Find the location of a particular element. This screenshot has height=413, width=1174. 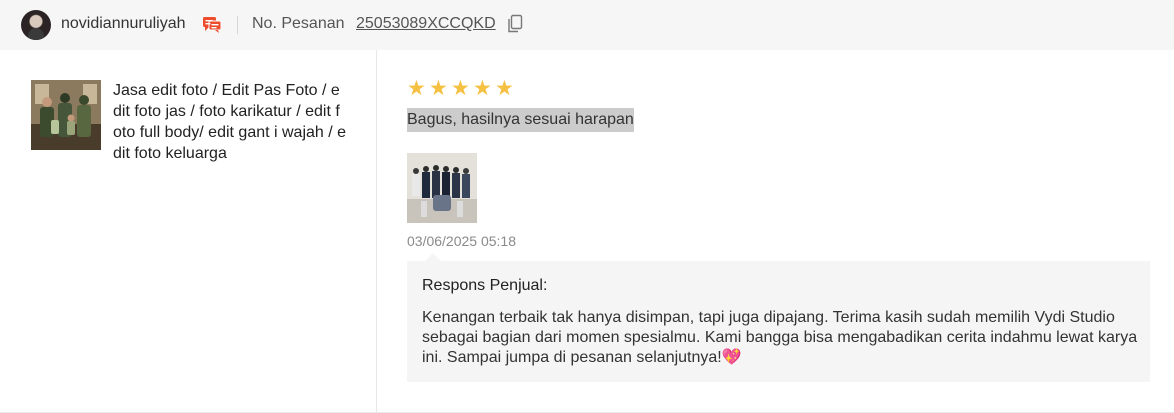

username: novidiannuruliyah is located at coordinates (123, 24).